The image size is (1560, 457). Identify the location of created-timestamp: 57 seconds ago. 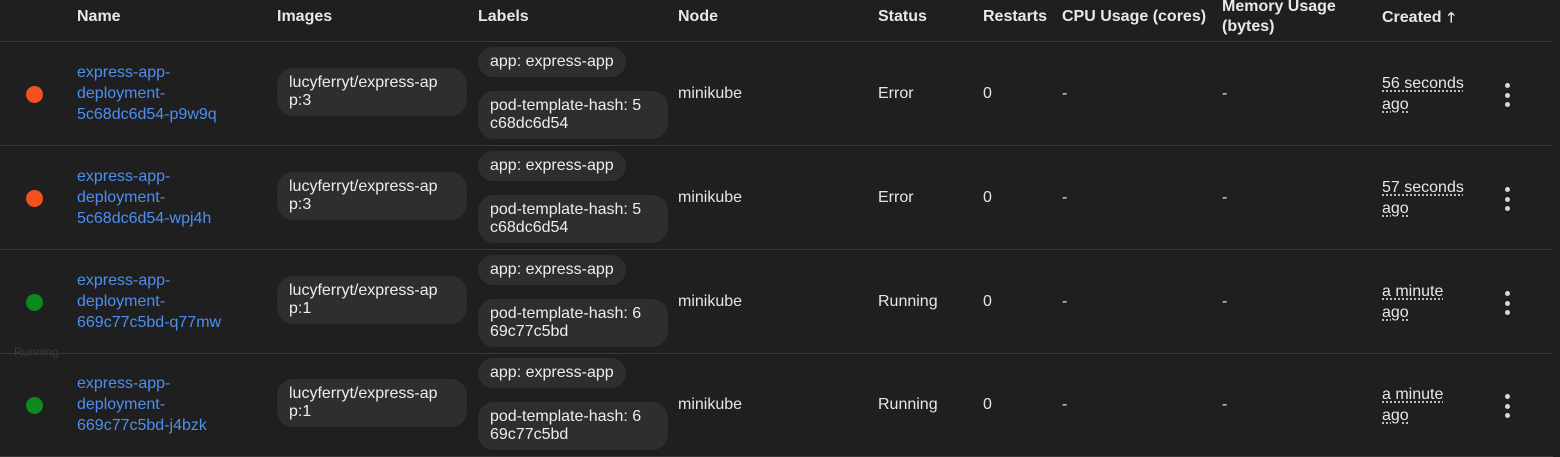
(1427, 198).